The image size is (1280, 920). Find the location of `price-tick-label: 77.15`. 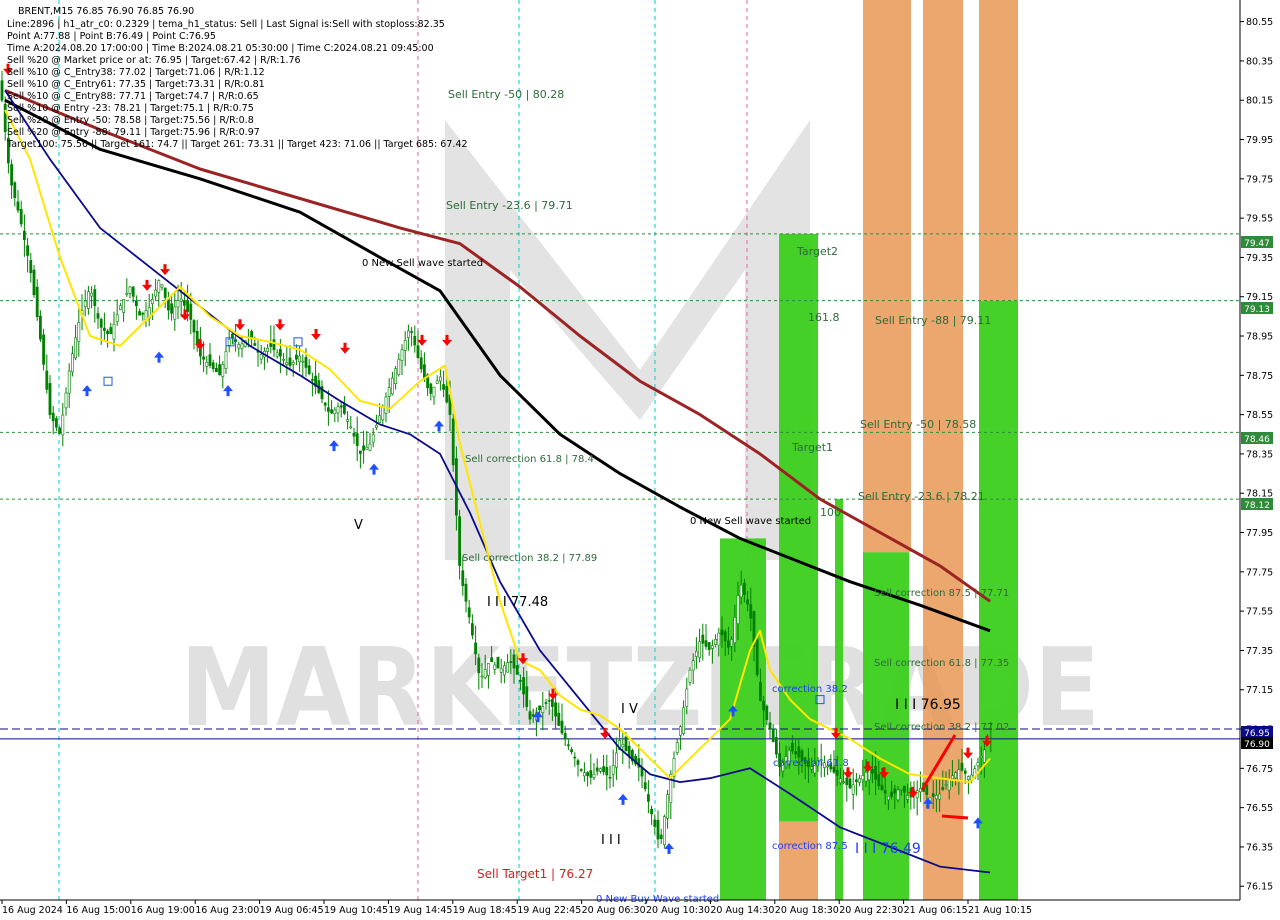

price-tick-label: 77.15 is located at coordinates (1259, 690).